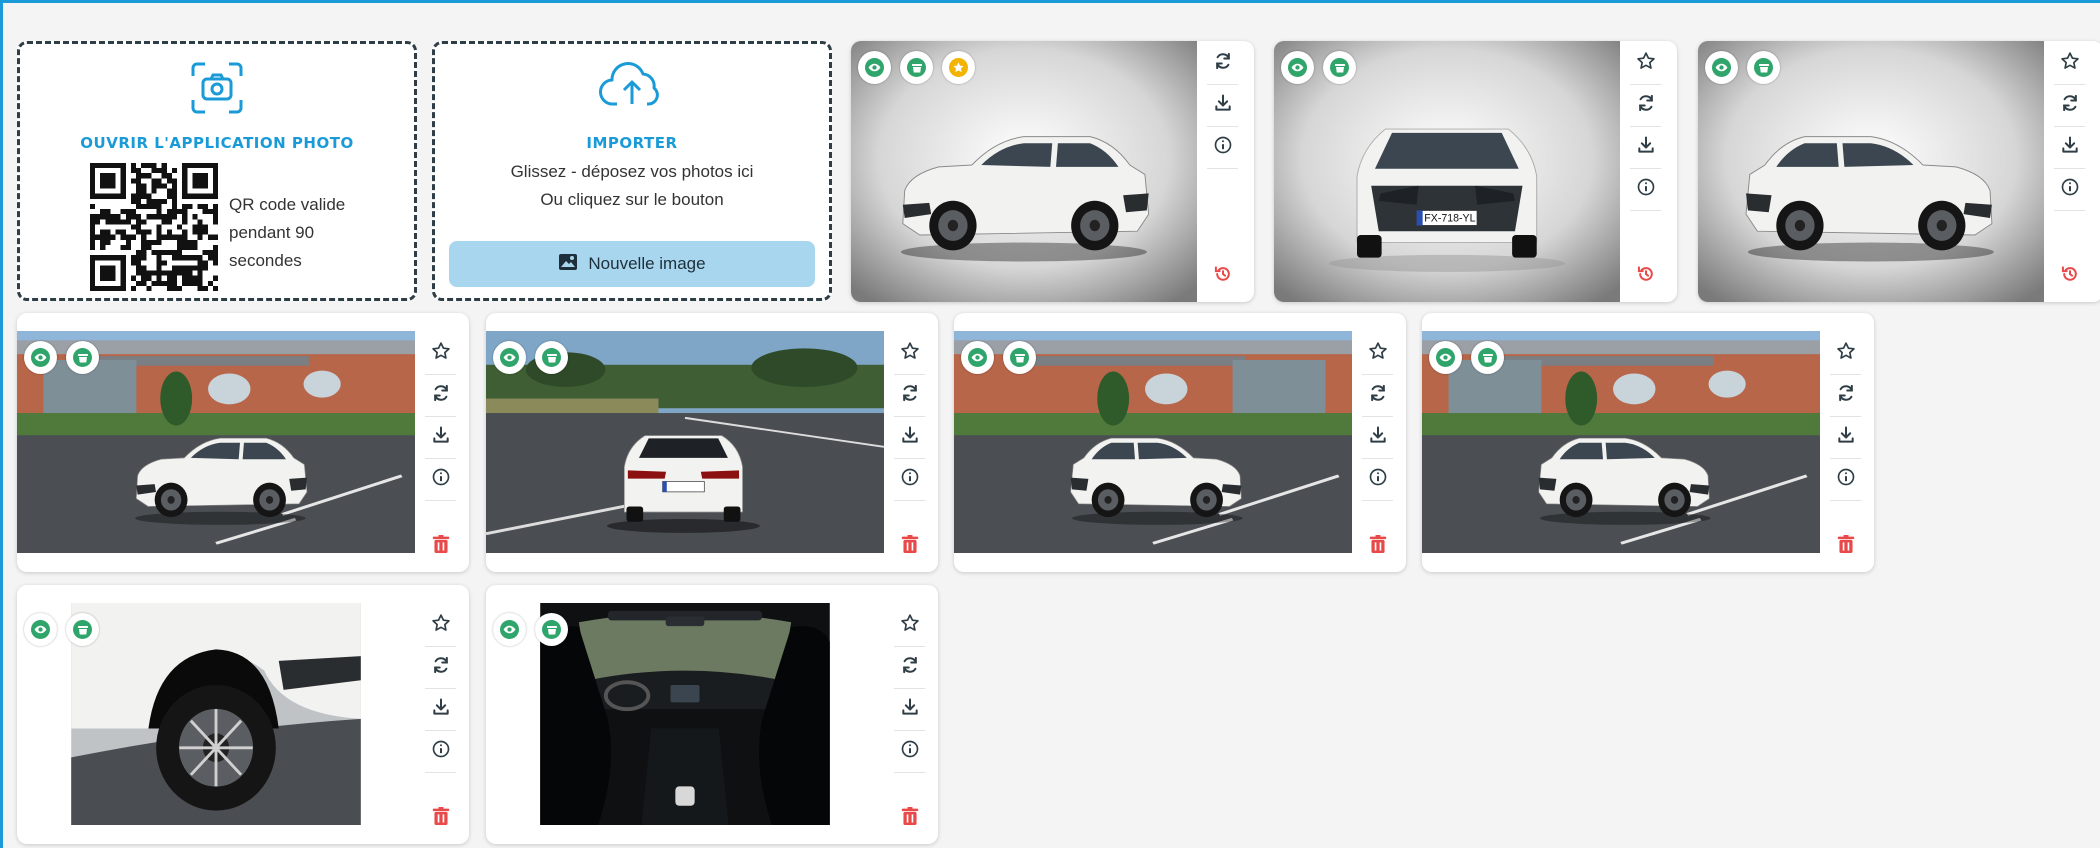  I want to click on car, so click(1024, 171).